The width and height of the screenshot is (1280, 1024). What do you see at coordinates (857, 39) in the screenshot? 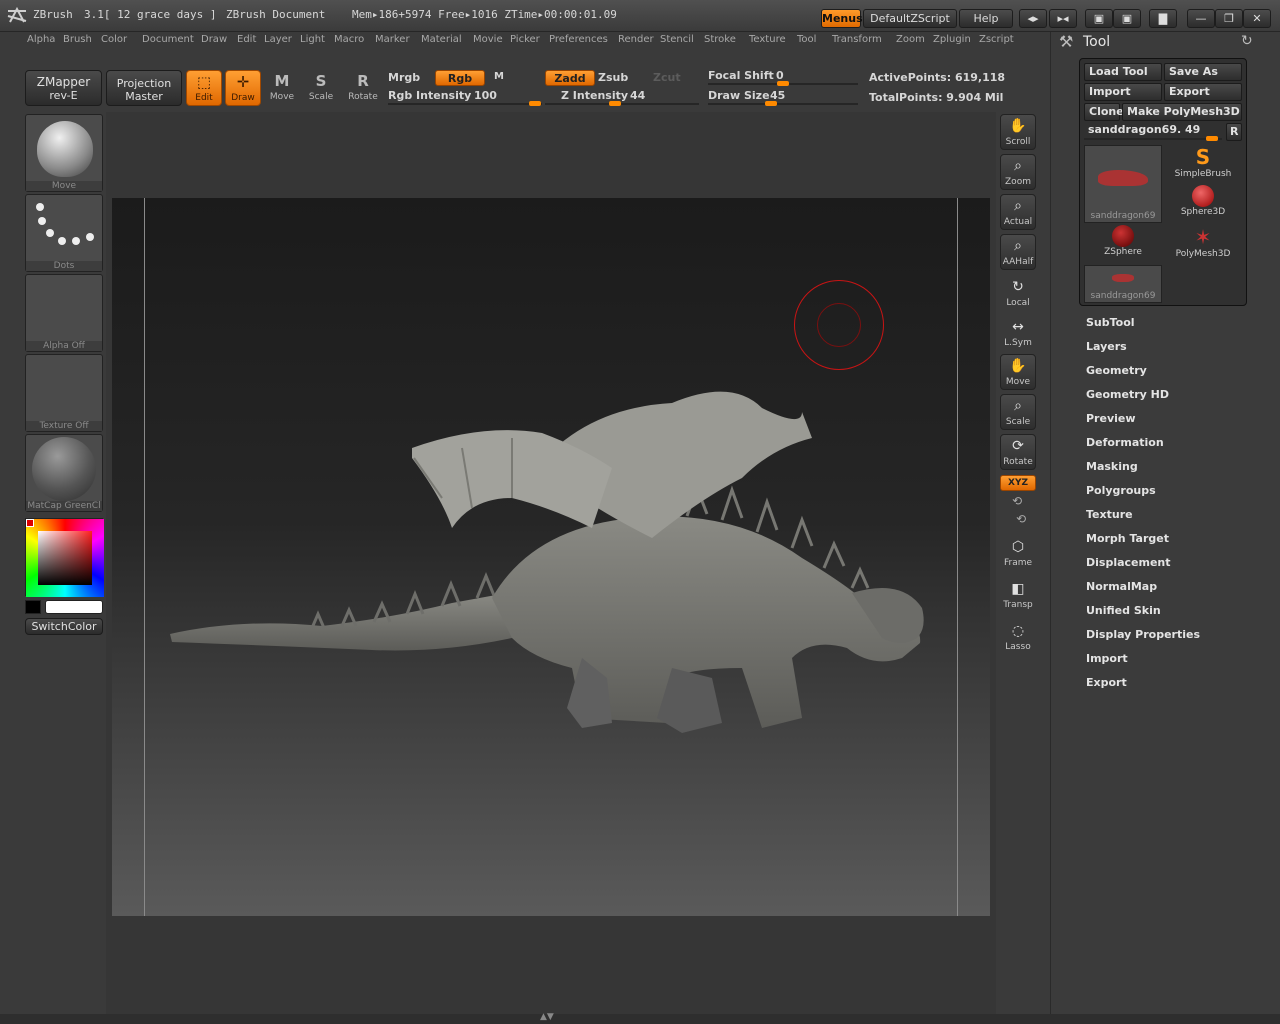
I see `menu-transform: Transform` at bounding box center [857, 39].